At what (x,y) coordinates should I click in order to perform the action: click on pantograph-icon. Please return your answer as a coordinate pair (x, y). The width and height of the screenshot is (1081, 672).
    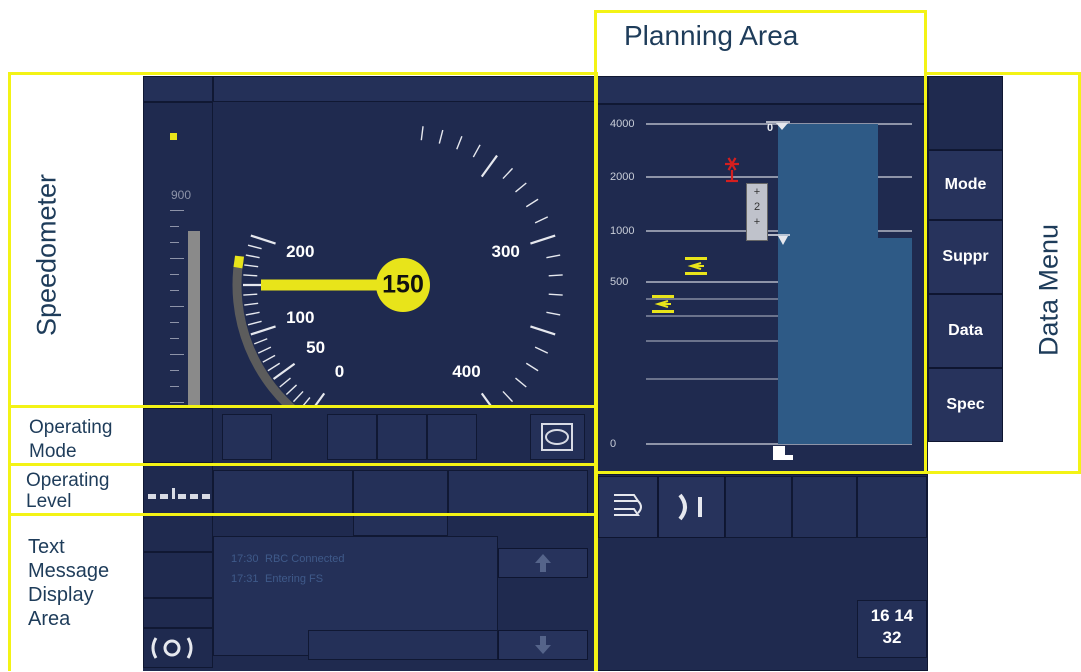
    Looking at the image, I should click on (628, 505).